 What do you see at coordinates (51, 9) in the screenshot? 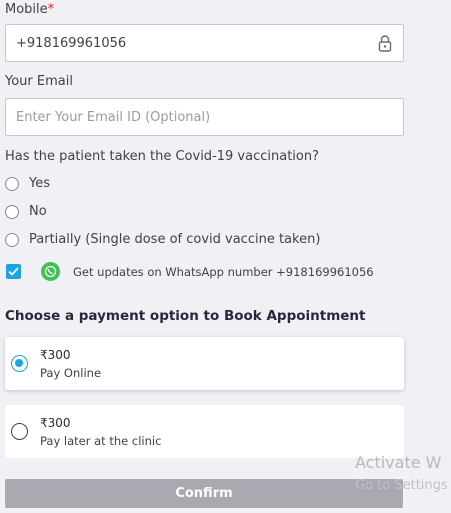
I see `required-mark: *` at bounding box center [51, 9].